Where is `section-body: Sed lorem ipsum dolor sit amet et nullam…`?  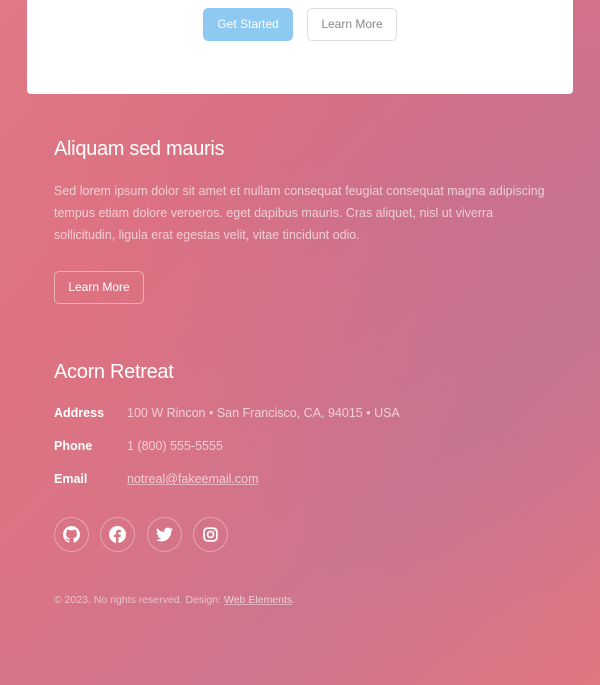
section-body: Sed lorem ipsum dolor sit amet et nullam… is located at coordinates (299, 213).